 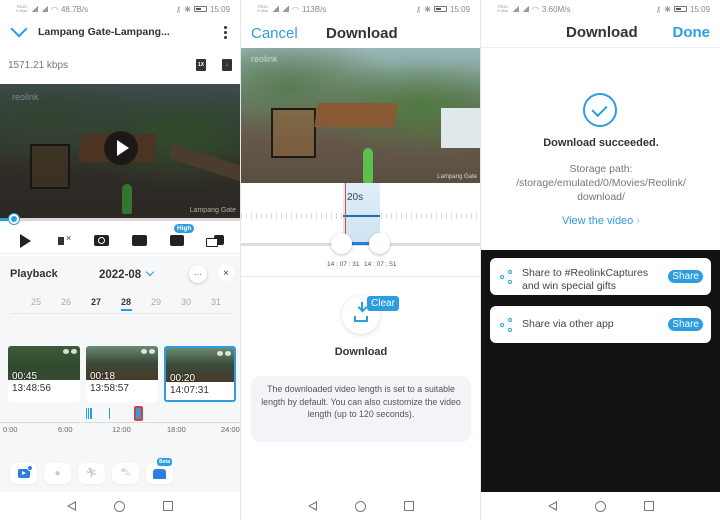 I want to click on cancel-button: Cancel, so click(x=274, y=33).